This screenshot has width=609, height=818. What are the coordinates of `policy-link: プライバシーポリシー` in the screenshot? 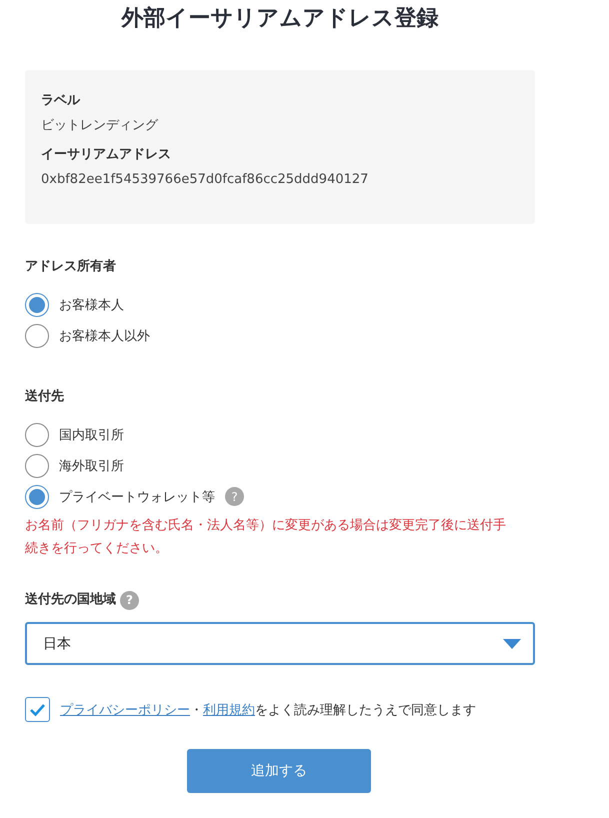 It's located at (125, 710).